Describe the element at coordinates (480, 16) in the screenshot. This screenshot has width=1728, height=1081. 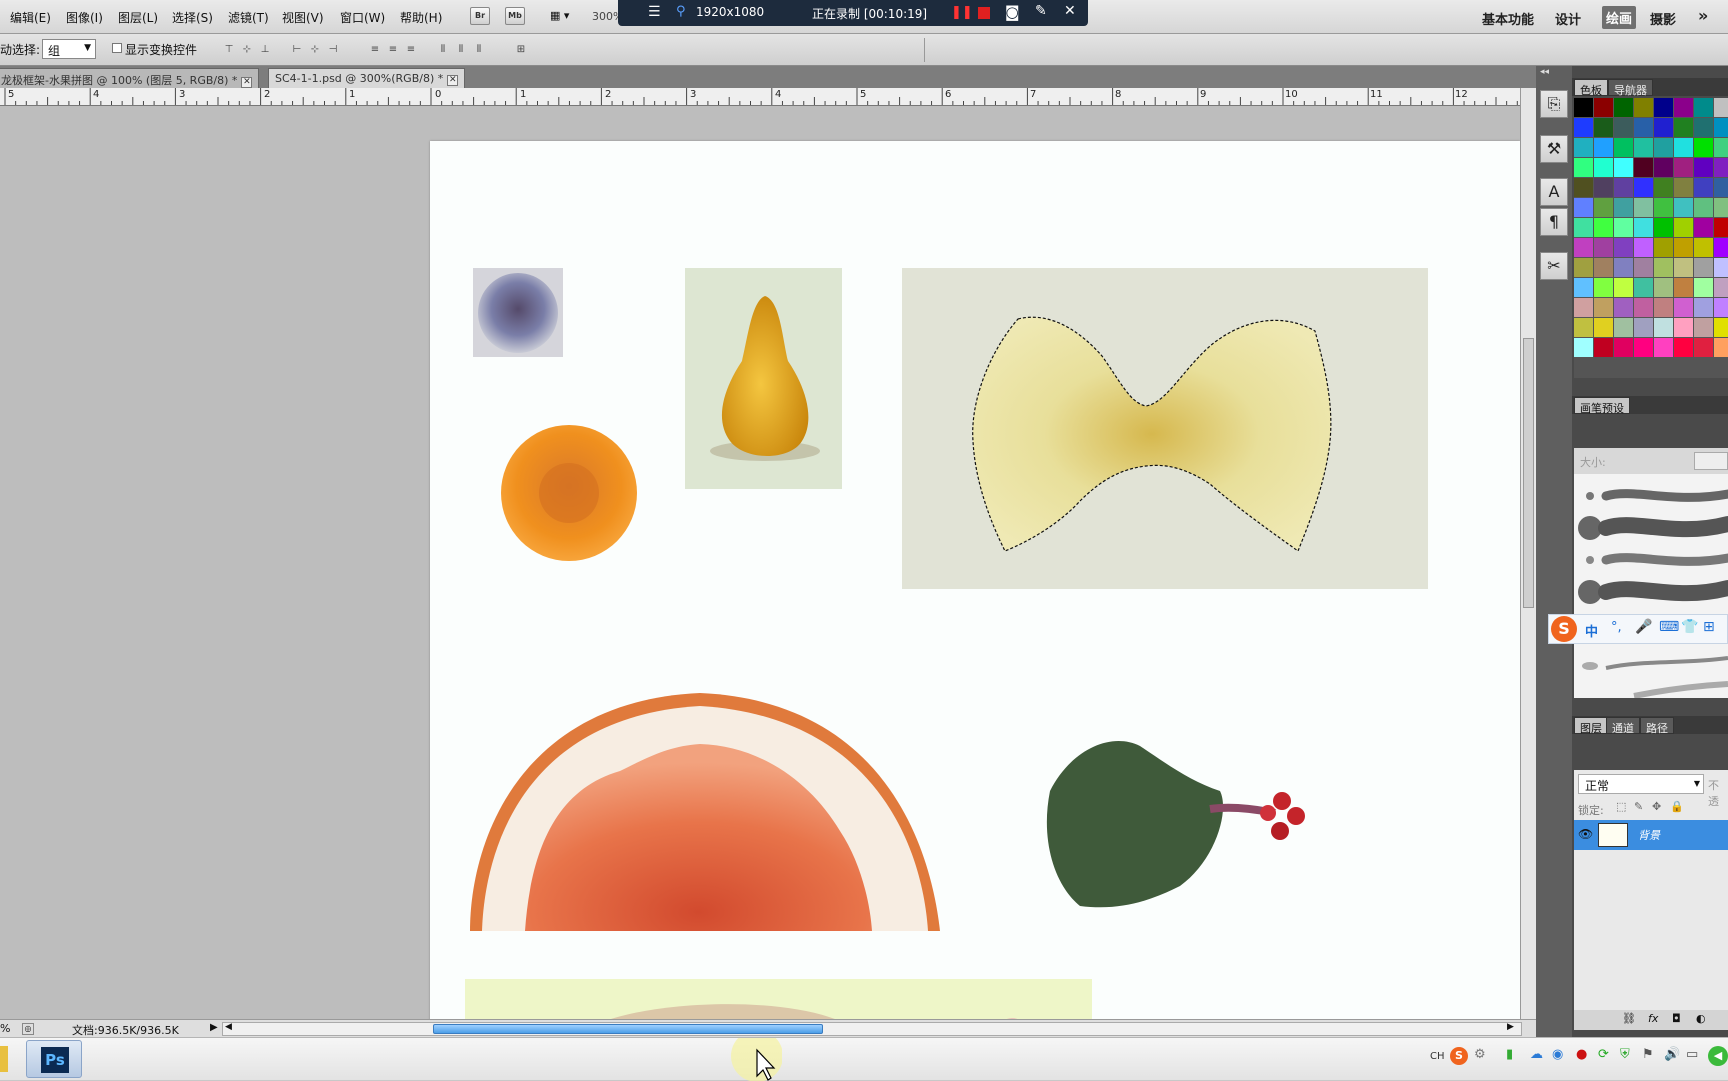
I see `bridge-button: Br` at that location.